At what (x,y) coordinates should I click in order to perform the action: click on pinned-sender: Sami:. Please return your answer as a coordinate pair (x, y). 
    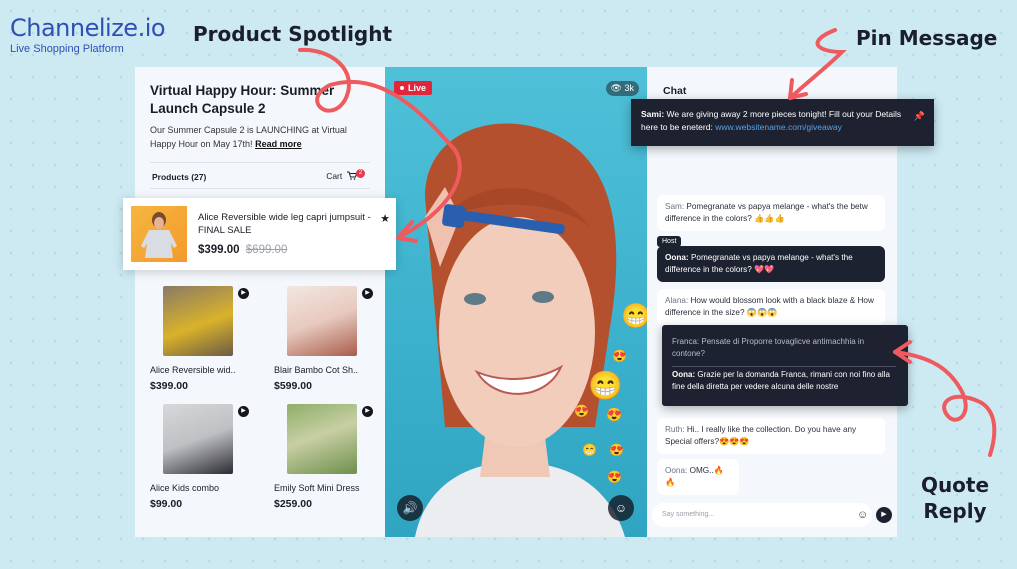
    Looking at the image, I should click on (653, 114).